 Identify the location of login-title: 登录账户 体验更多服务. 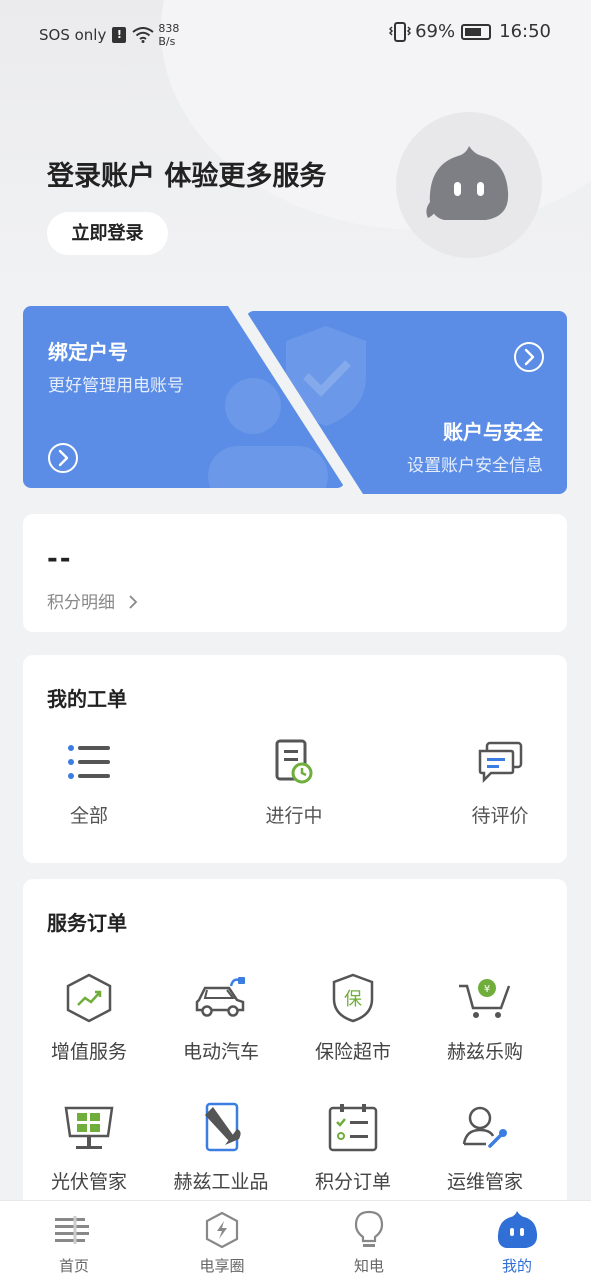
(187, 176).